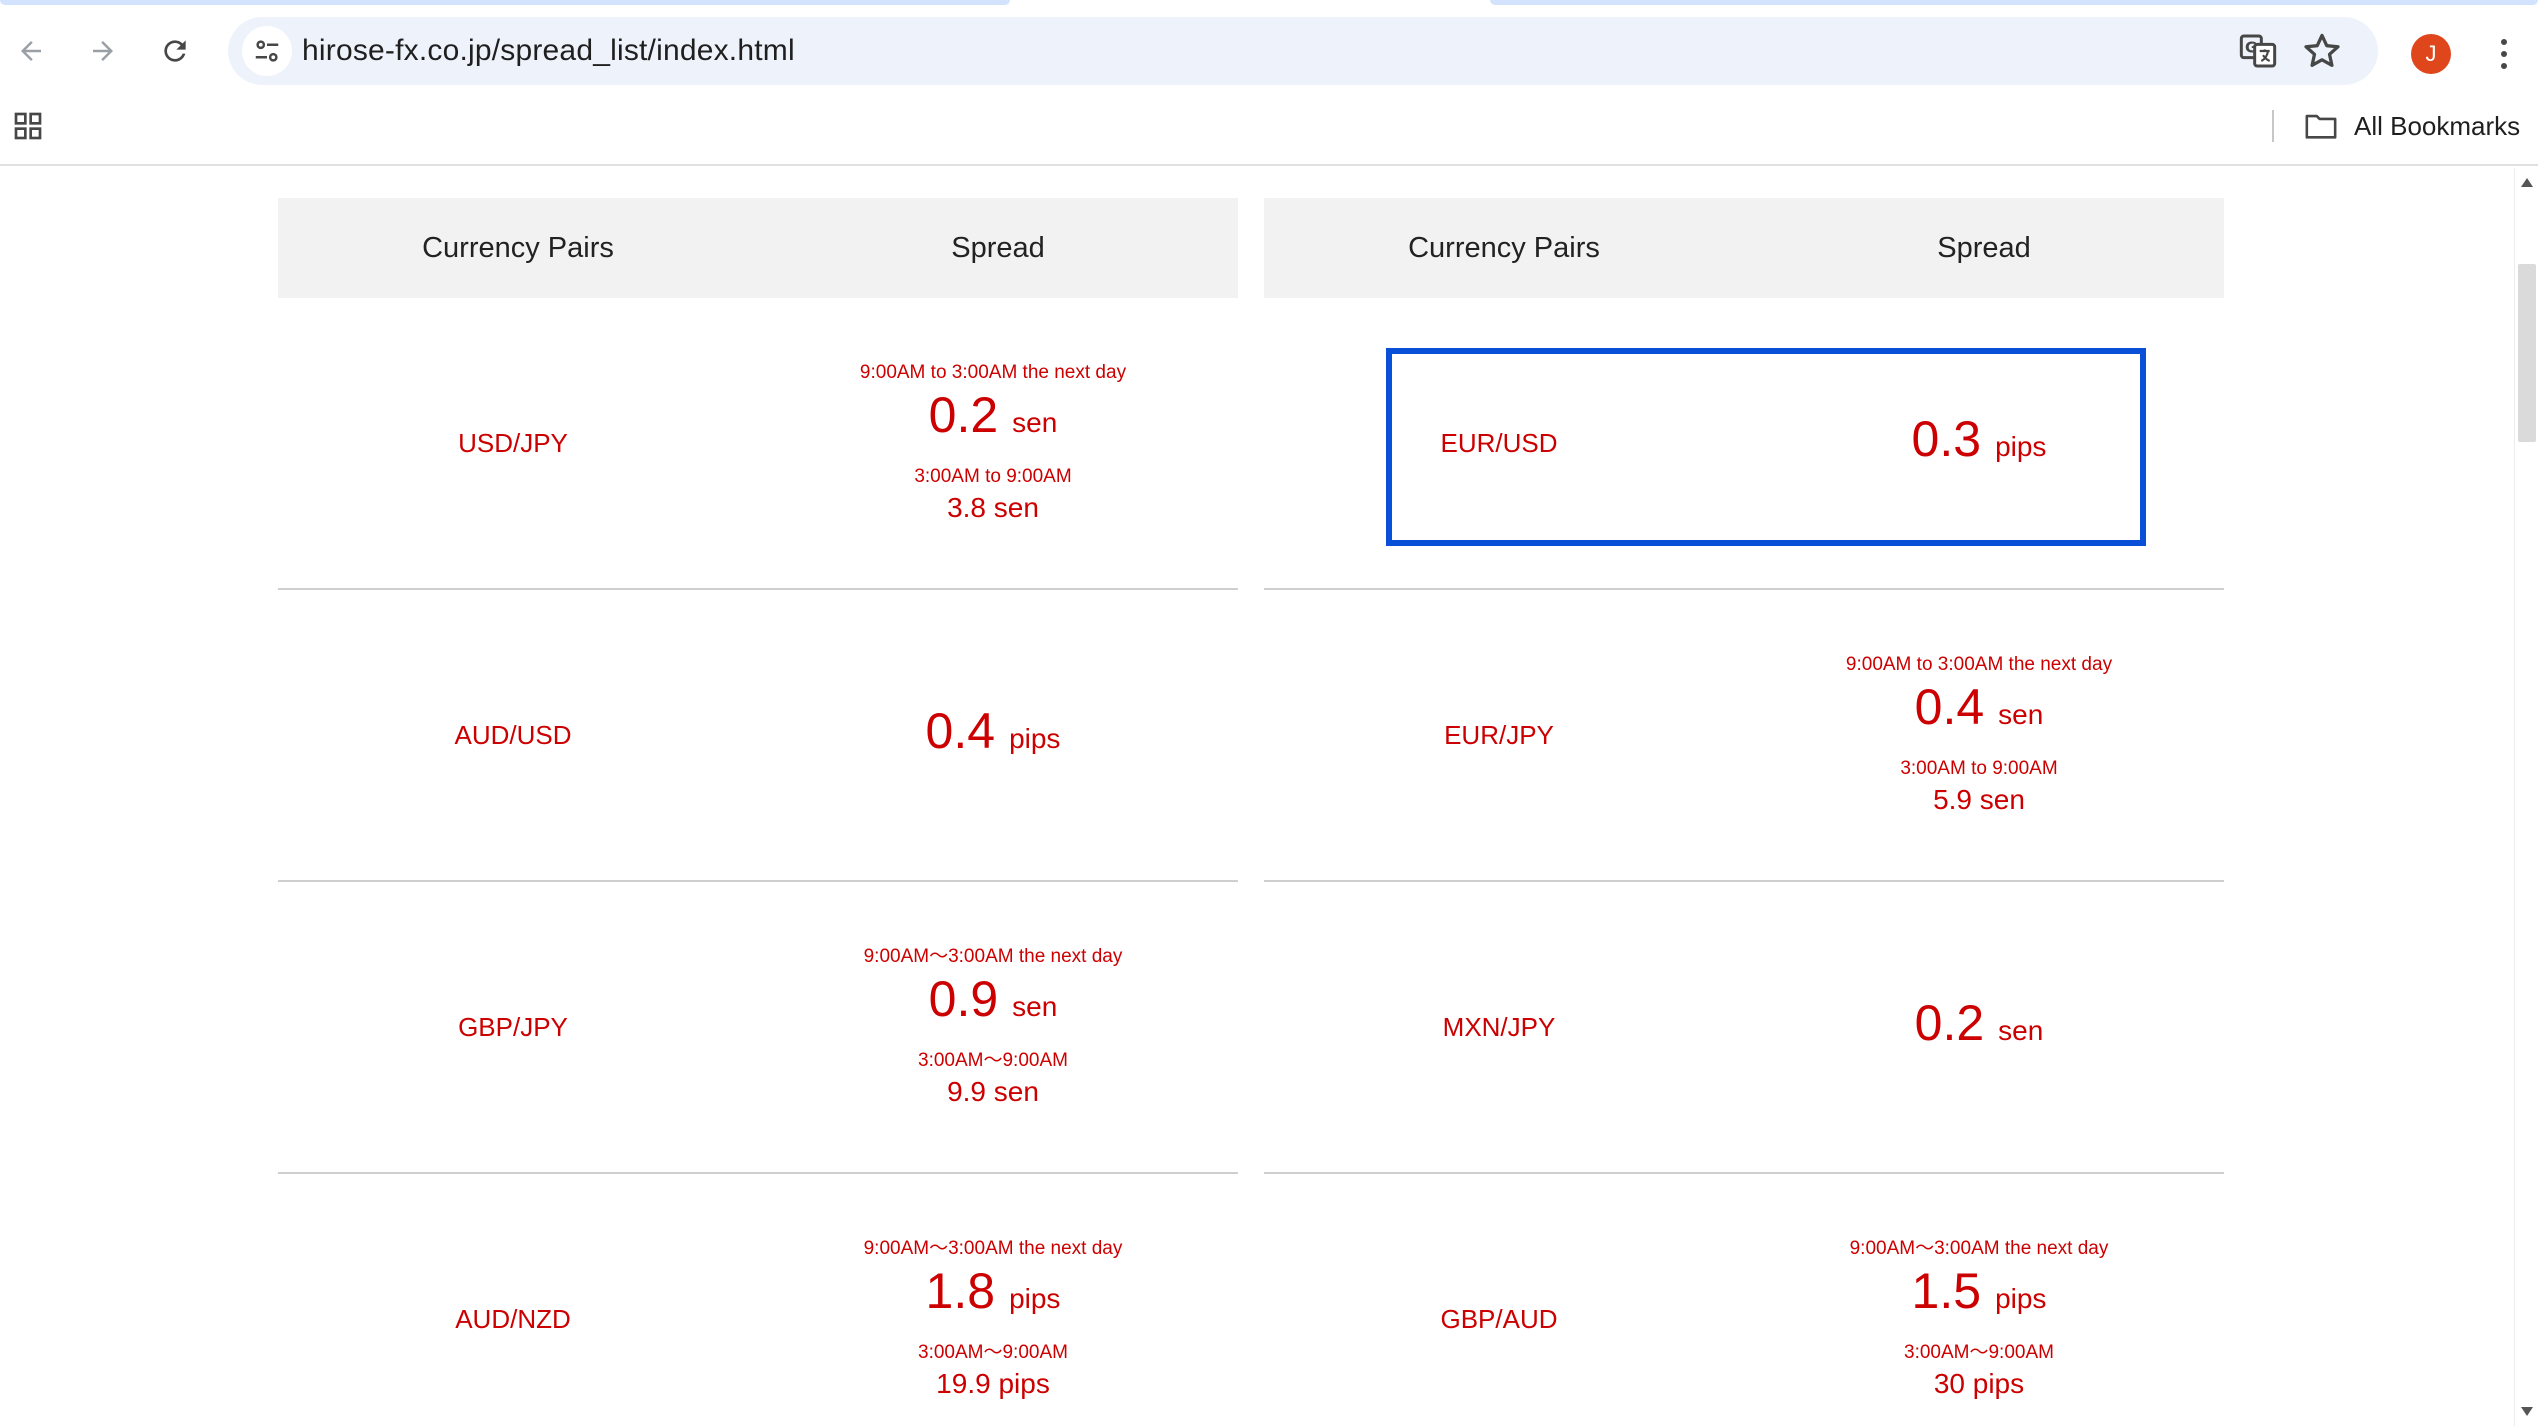 This screenshot has width=2538, height=1426. I want to click on scrollbar-thumb, so click(2527, 353).